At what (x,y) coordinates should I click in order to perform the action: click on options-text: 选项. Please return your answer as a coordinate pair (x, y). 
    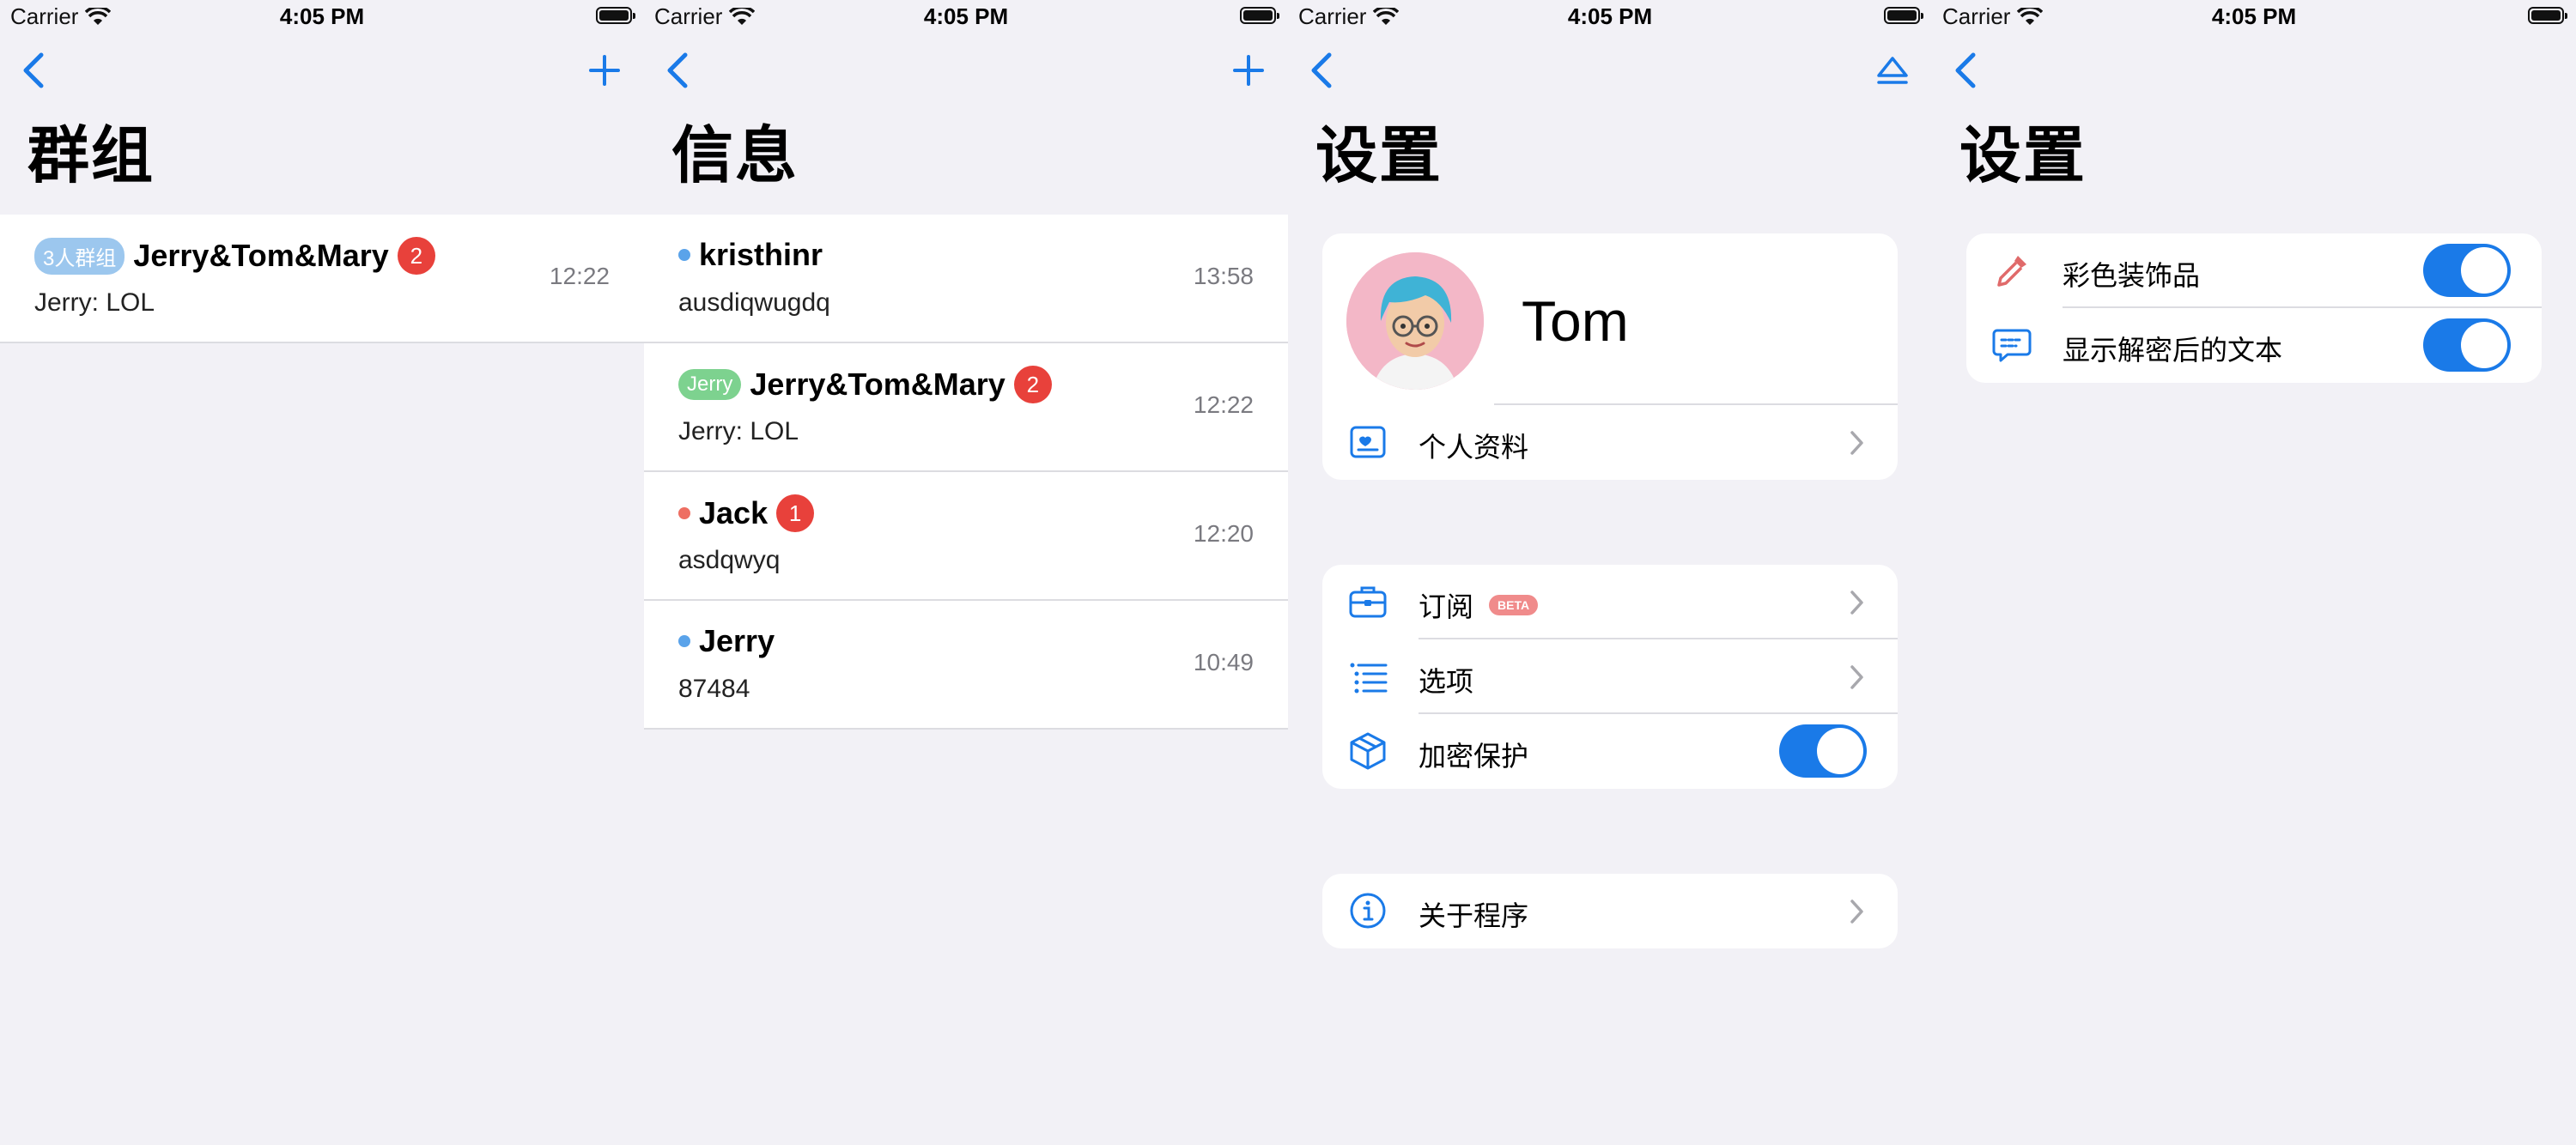
    Looking at the image, I should click on (1447, 682).